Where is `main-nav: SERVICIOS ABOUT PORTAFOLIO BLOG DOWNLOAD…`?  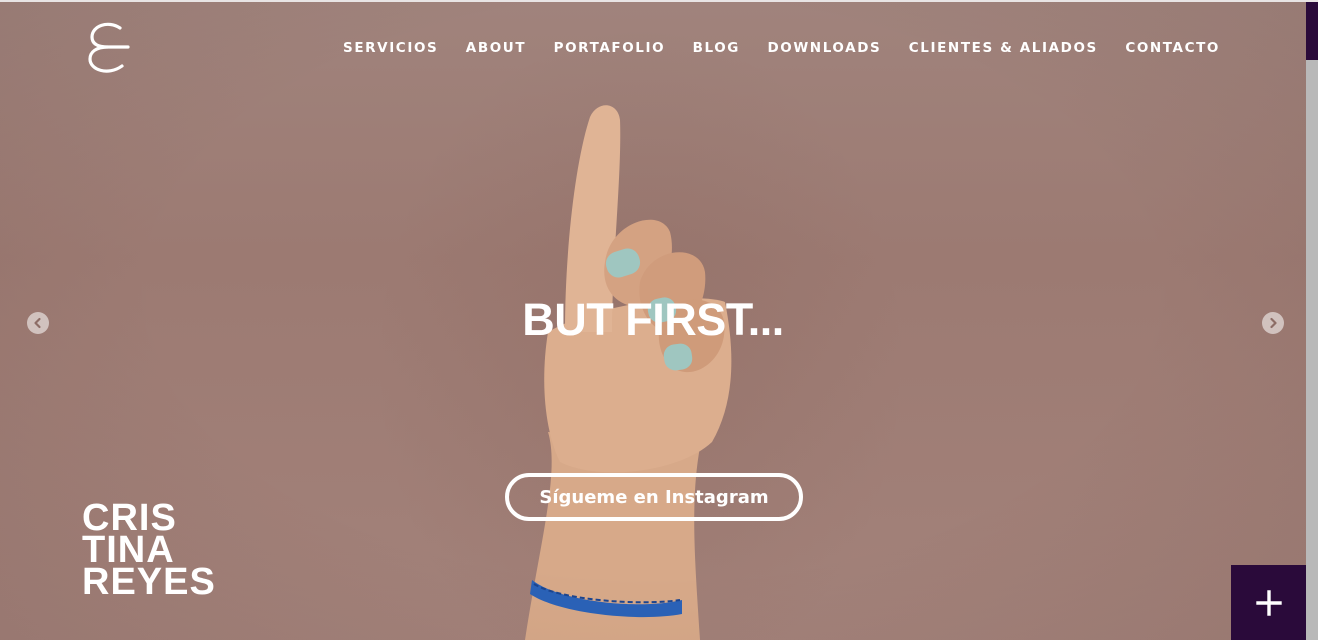 main-nav: SERVICIOS ABOUT PORTAFOLIO BLOG DOWNLOAD… is located at coordinates (781, 48).